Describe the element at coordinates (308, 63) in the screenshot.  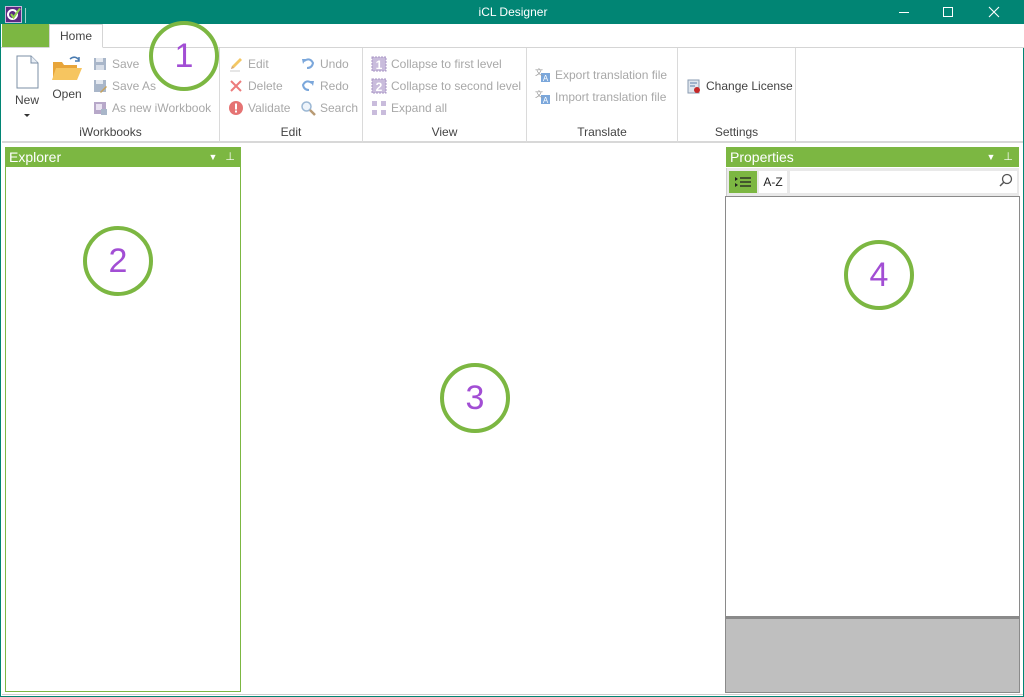
I see `undo-icon` at that location.